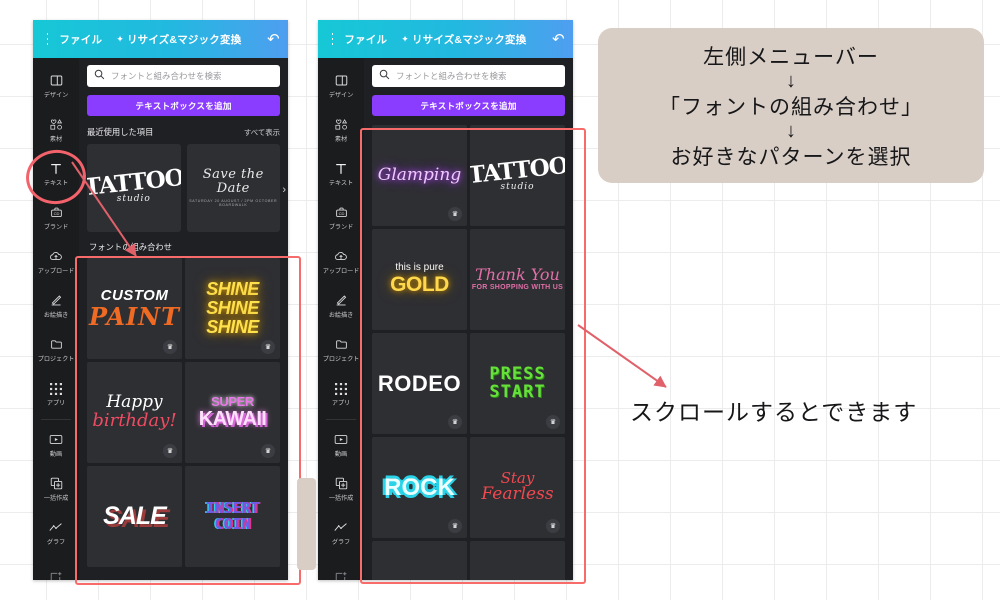  Describe the element at coordinates (56, 124) in the screenshot. I see `shapes-icon` at that location.